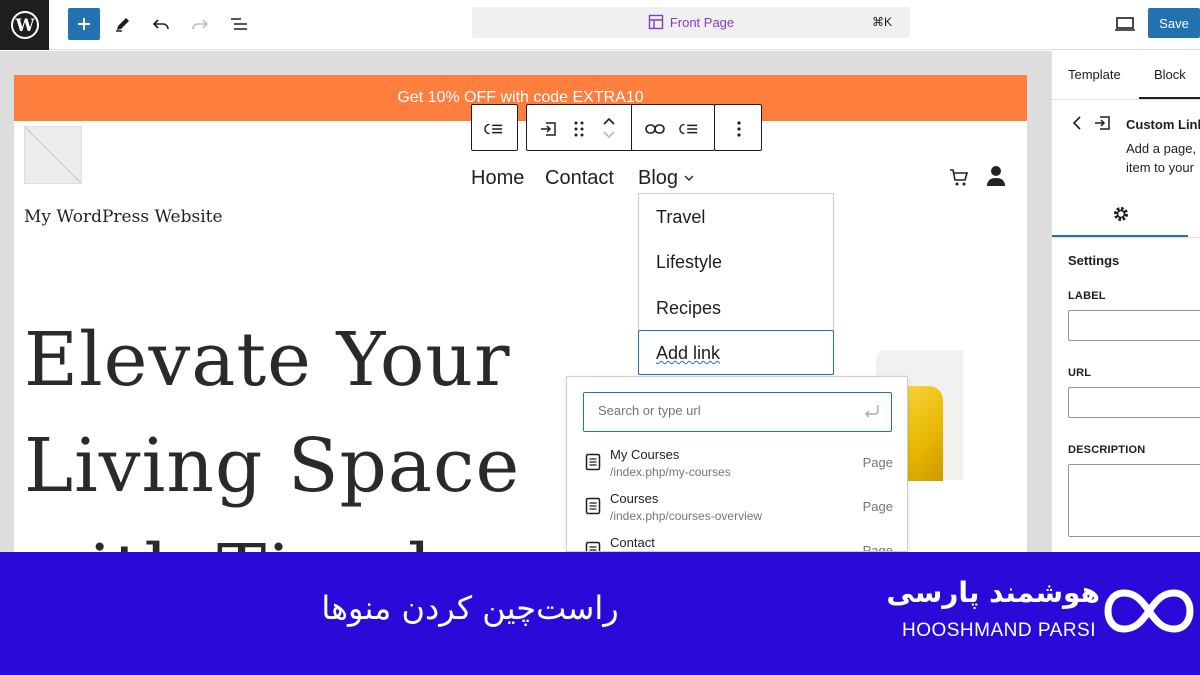  Describe the element at coordinates (1126, 237) in the screenshot. I see `settings-divider` at that location.